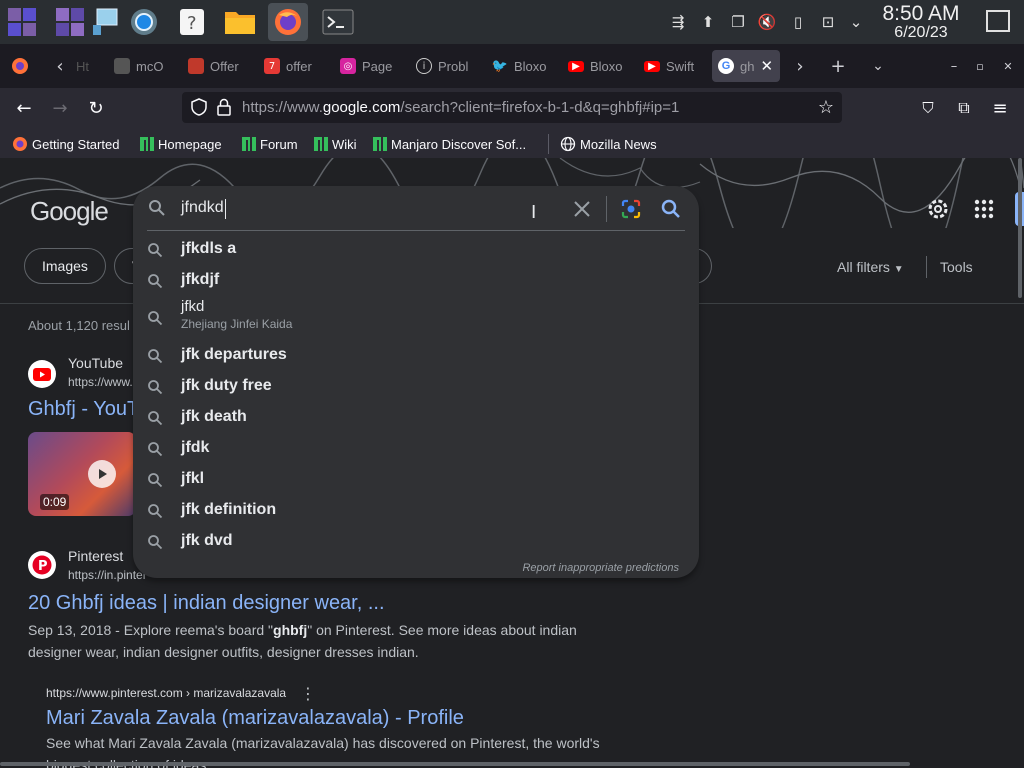 The width and height of the screenshot is (1024, 768). I want to click on menu-icon: ≡, so click(1000, 108).